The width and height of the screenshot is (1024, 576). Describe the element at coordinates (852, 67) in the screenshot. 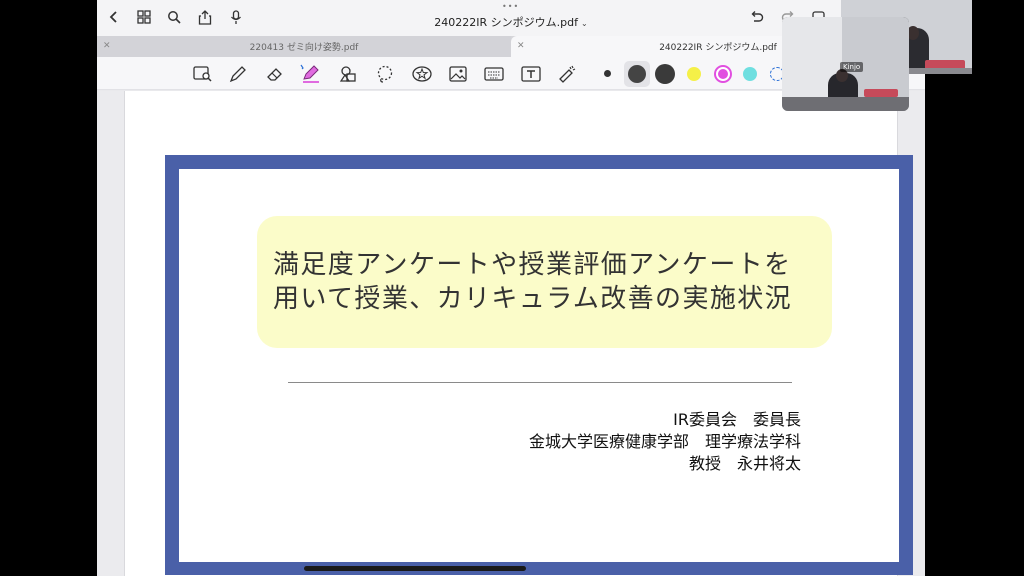

I see `participant-name-label: Kinjo` at that location.